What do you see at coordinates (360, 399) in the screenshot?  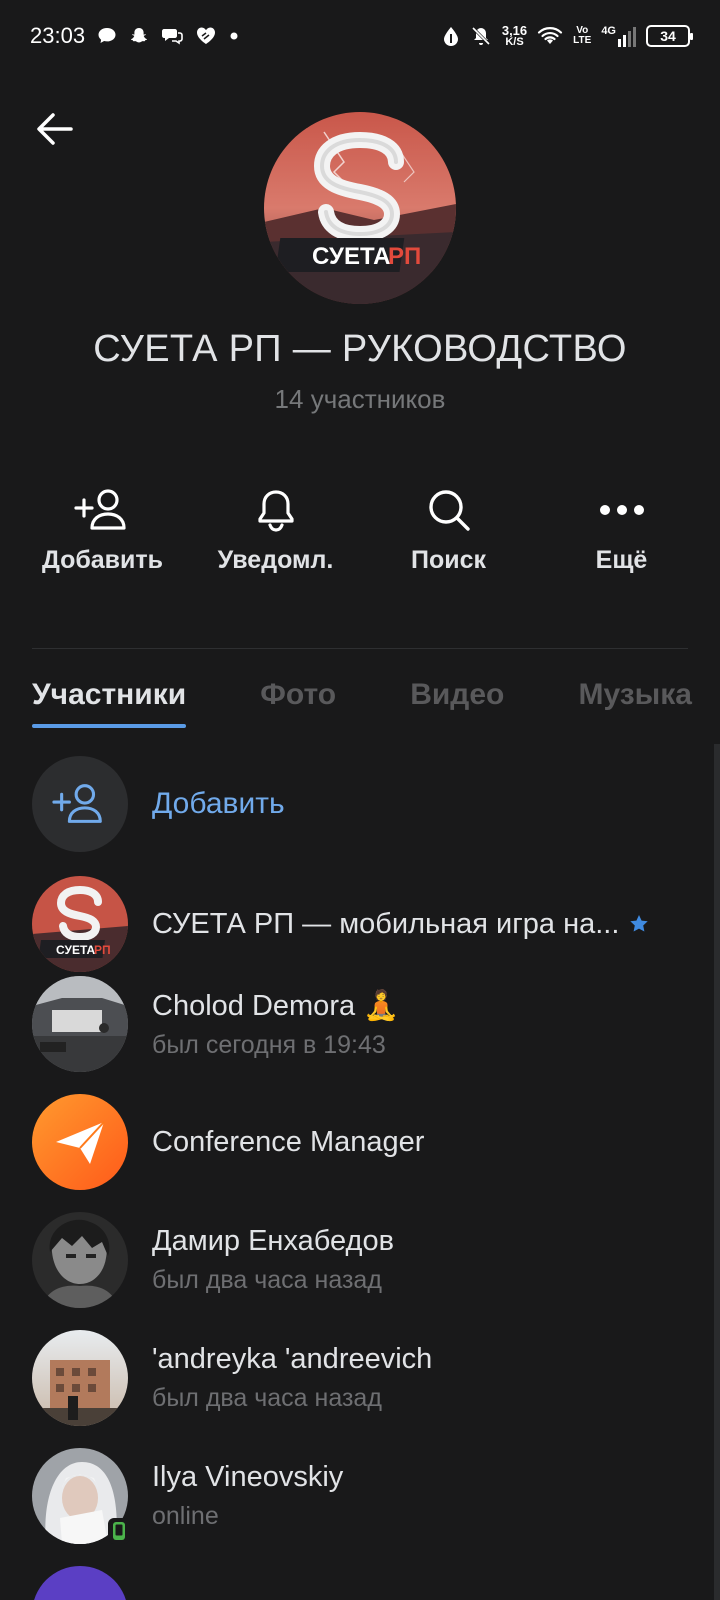 I see `members-count: 14 участников` at bounding box center [360, 399].